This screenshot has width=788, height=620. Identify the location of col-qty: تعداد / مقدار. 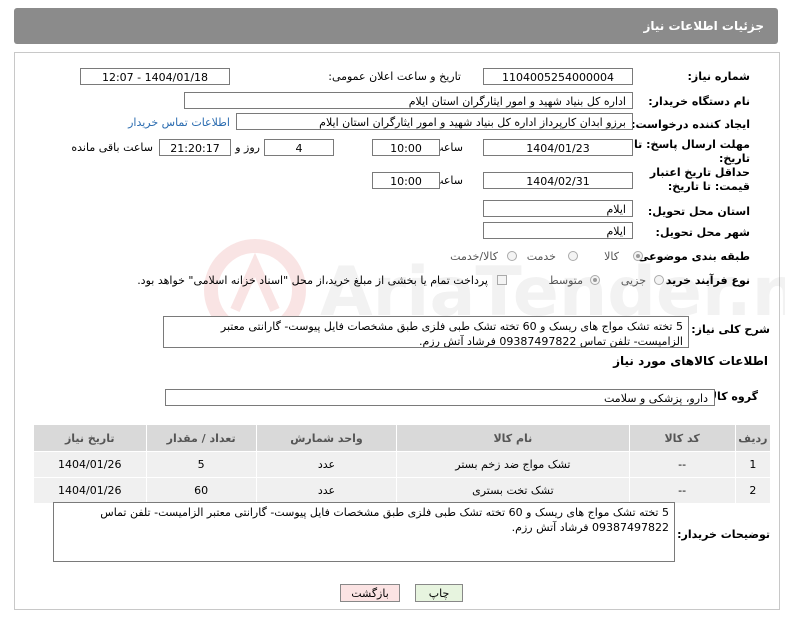
(201, 438).